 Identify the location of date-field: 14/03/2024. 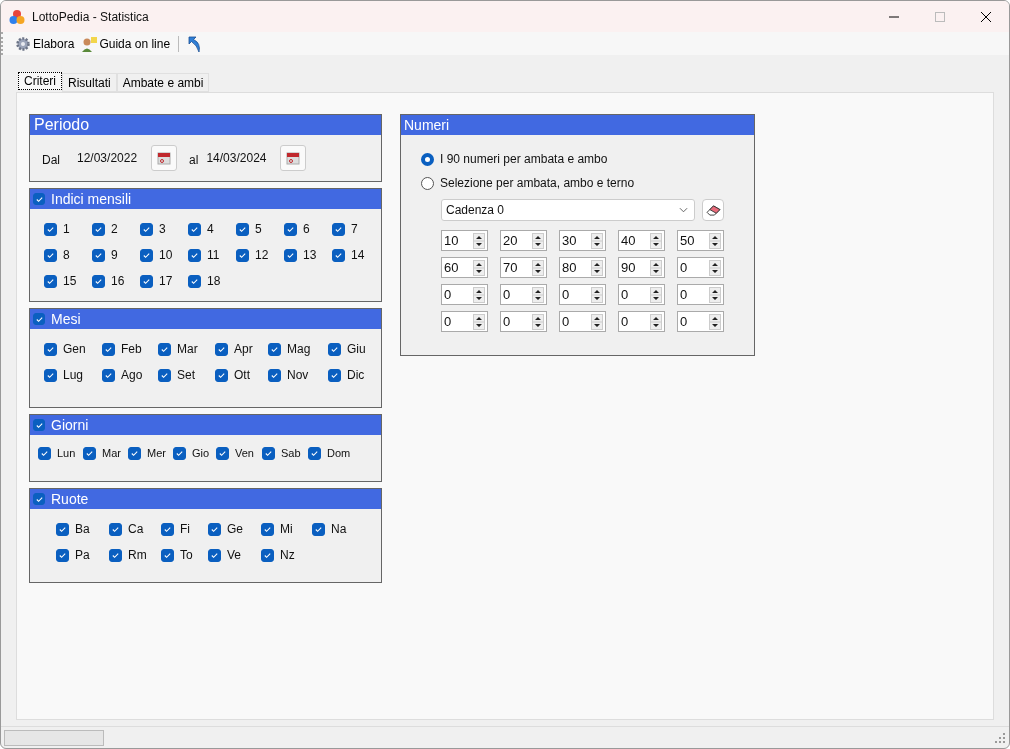
(236, 158).